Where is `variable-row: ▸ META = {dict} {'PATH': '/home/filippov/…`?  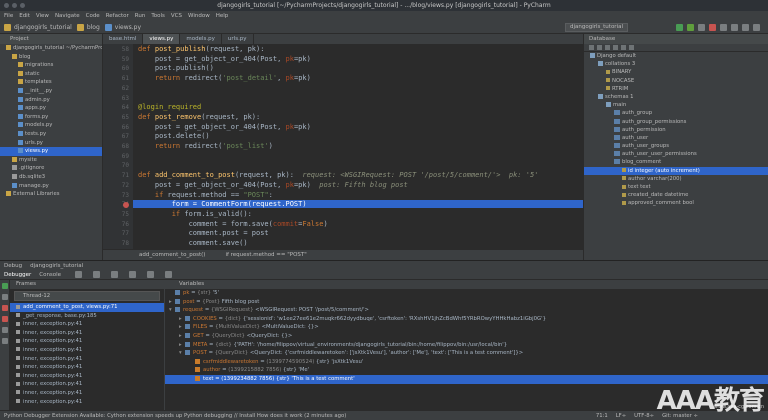 variable-row: ▸ META = {dict} {'PATH': '/home/filippov/… is located at coordinates (466, 345).